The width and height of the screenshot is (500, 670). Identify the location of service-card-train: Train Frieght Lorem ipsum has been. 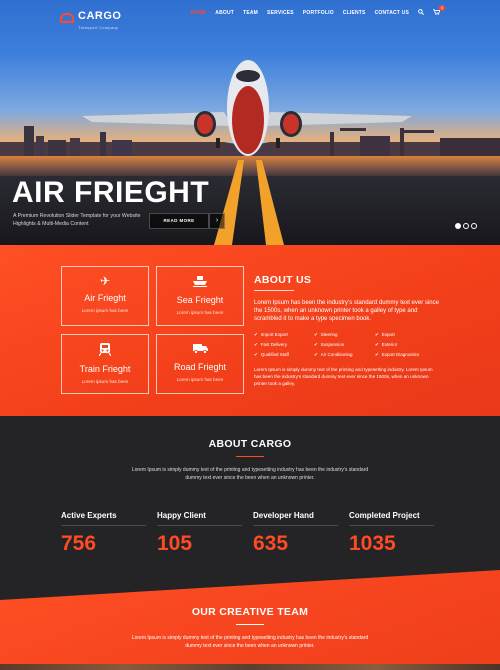
(105, 364).